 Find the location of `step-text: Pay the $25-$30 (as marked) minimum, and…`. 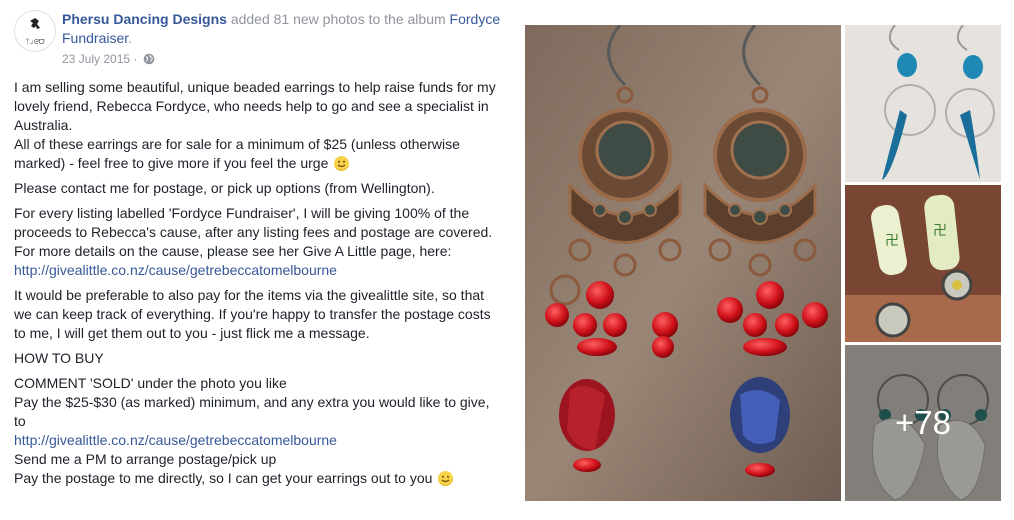

step-text: Pay the $25-$30 (as marked) minimum, and… is located at coordinates (252, 411).